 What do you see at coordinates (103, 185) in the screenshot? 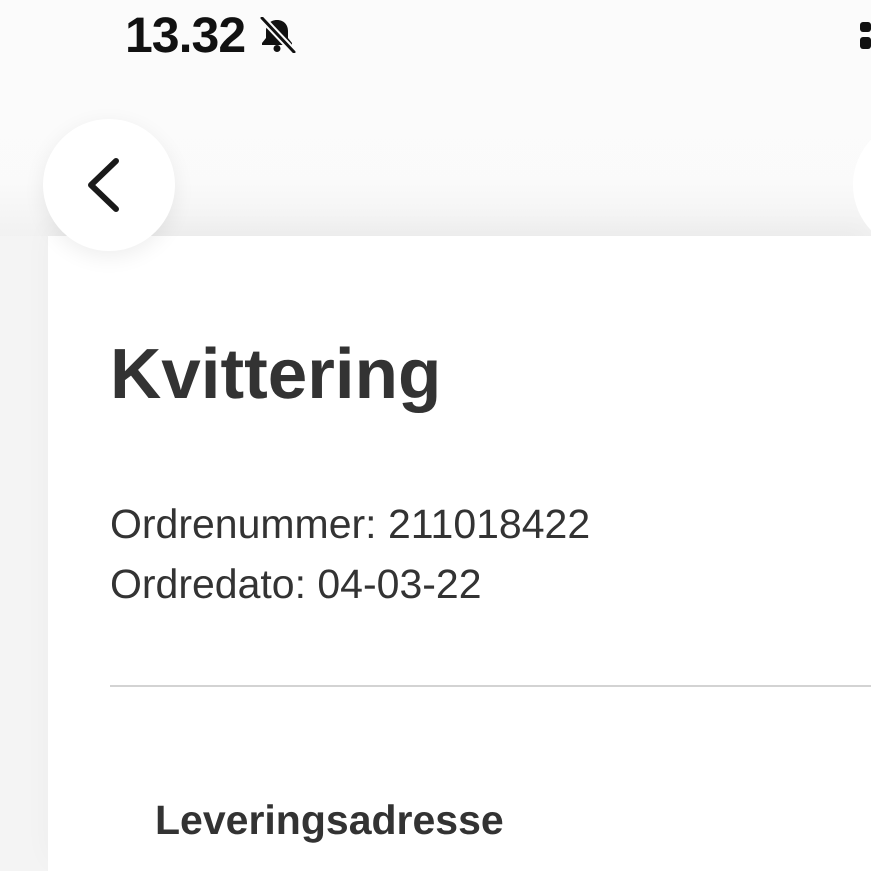
I see `chevron-left-icon` at bounding box center [103, 185].